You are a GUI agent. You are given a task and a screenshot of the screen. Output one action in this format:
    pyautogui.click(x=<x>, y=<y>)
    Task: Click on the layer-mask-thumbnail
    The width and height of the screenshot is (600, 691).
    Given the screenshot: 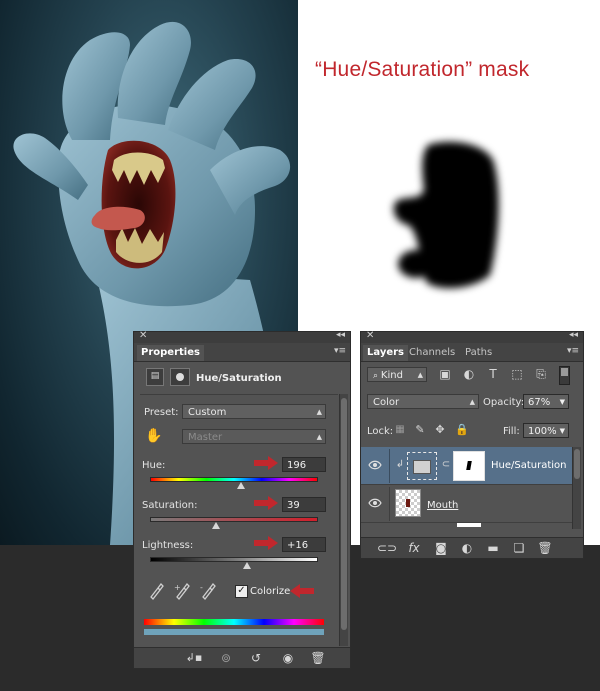 What is the action you would take?
    pyautogui.click(x=469, y=466)
    